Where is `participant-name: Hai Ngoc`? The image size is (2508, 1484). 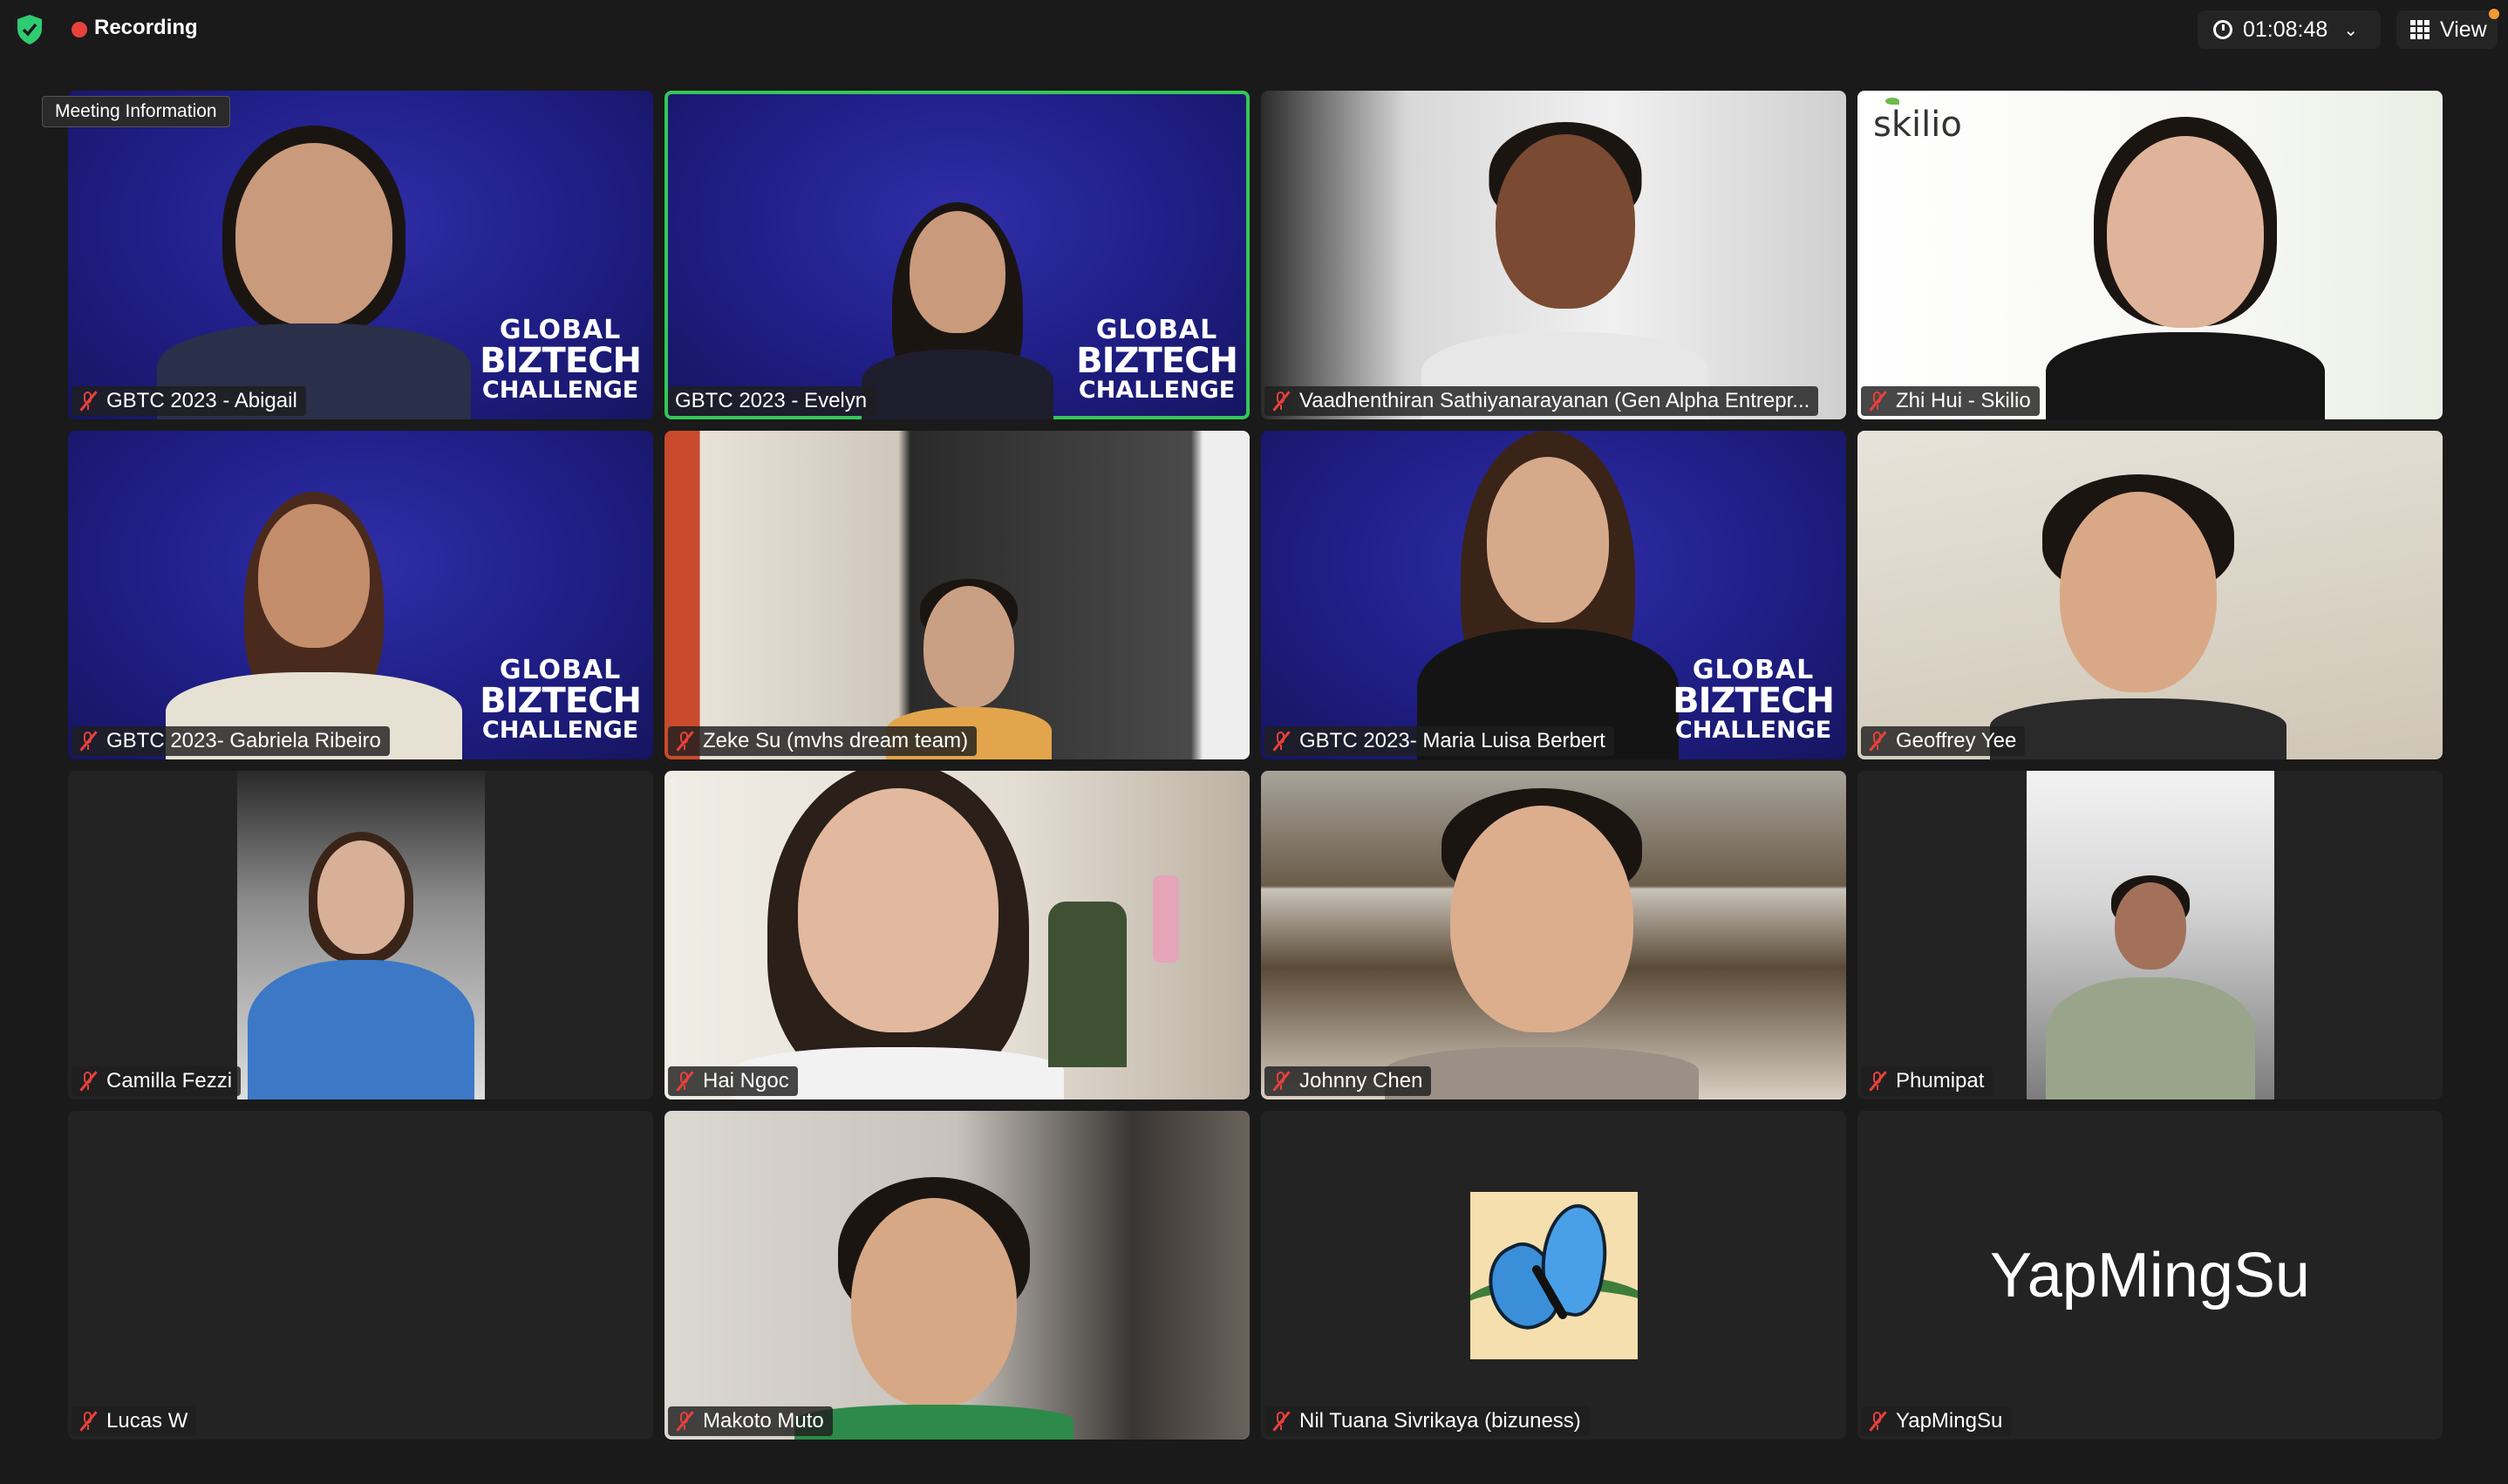 participant-name: Hai Ngoc is located at coordinates (746, 1081).